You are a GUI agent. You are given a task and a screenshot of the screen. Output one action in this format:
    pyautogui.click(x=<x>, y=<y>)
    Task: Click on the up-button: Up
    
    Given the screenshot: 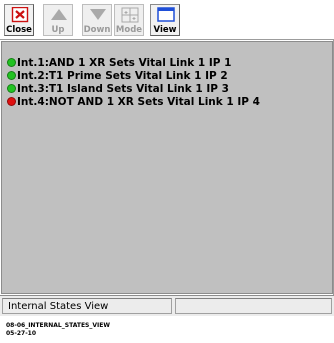 What is the action you would take?
    pyautogui.click(x=58, y=20)
    